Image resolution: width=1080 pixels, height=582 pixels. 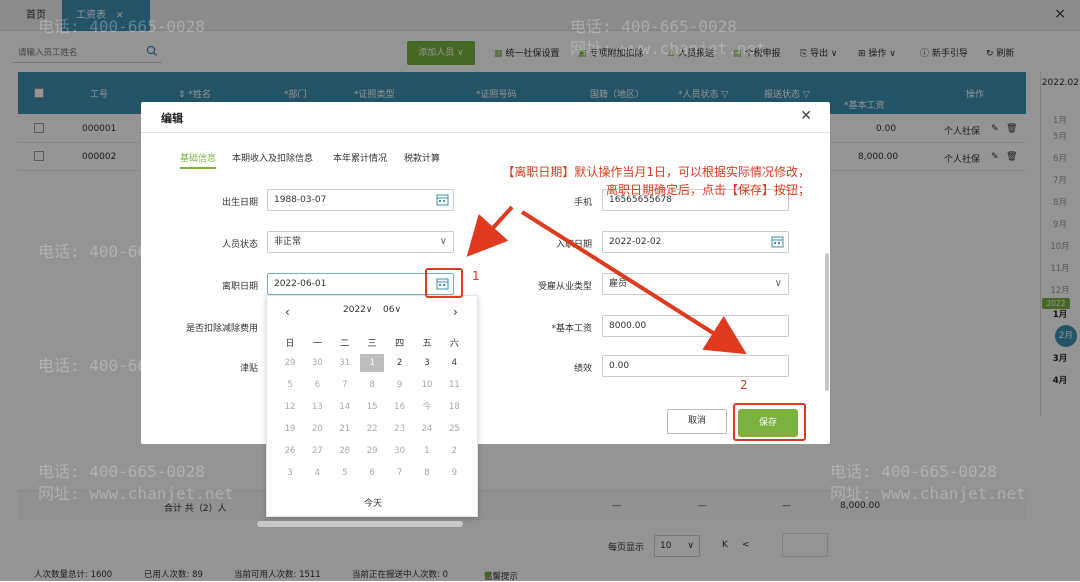 I want to click on arrow-to-calendar, so click(x=490, y=231).